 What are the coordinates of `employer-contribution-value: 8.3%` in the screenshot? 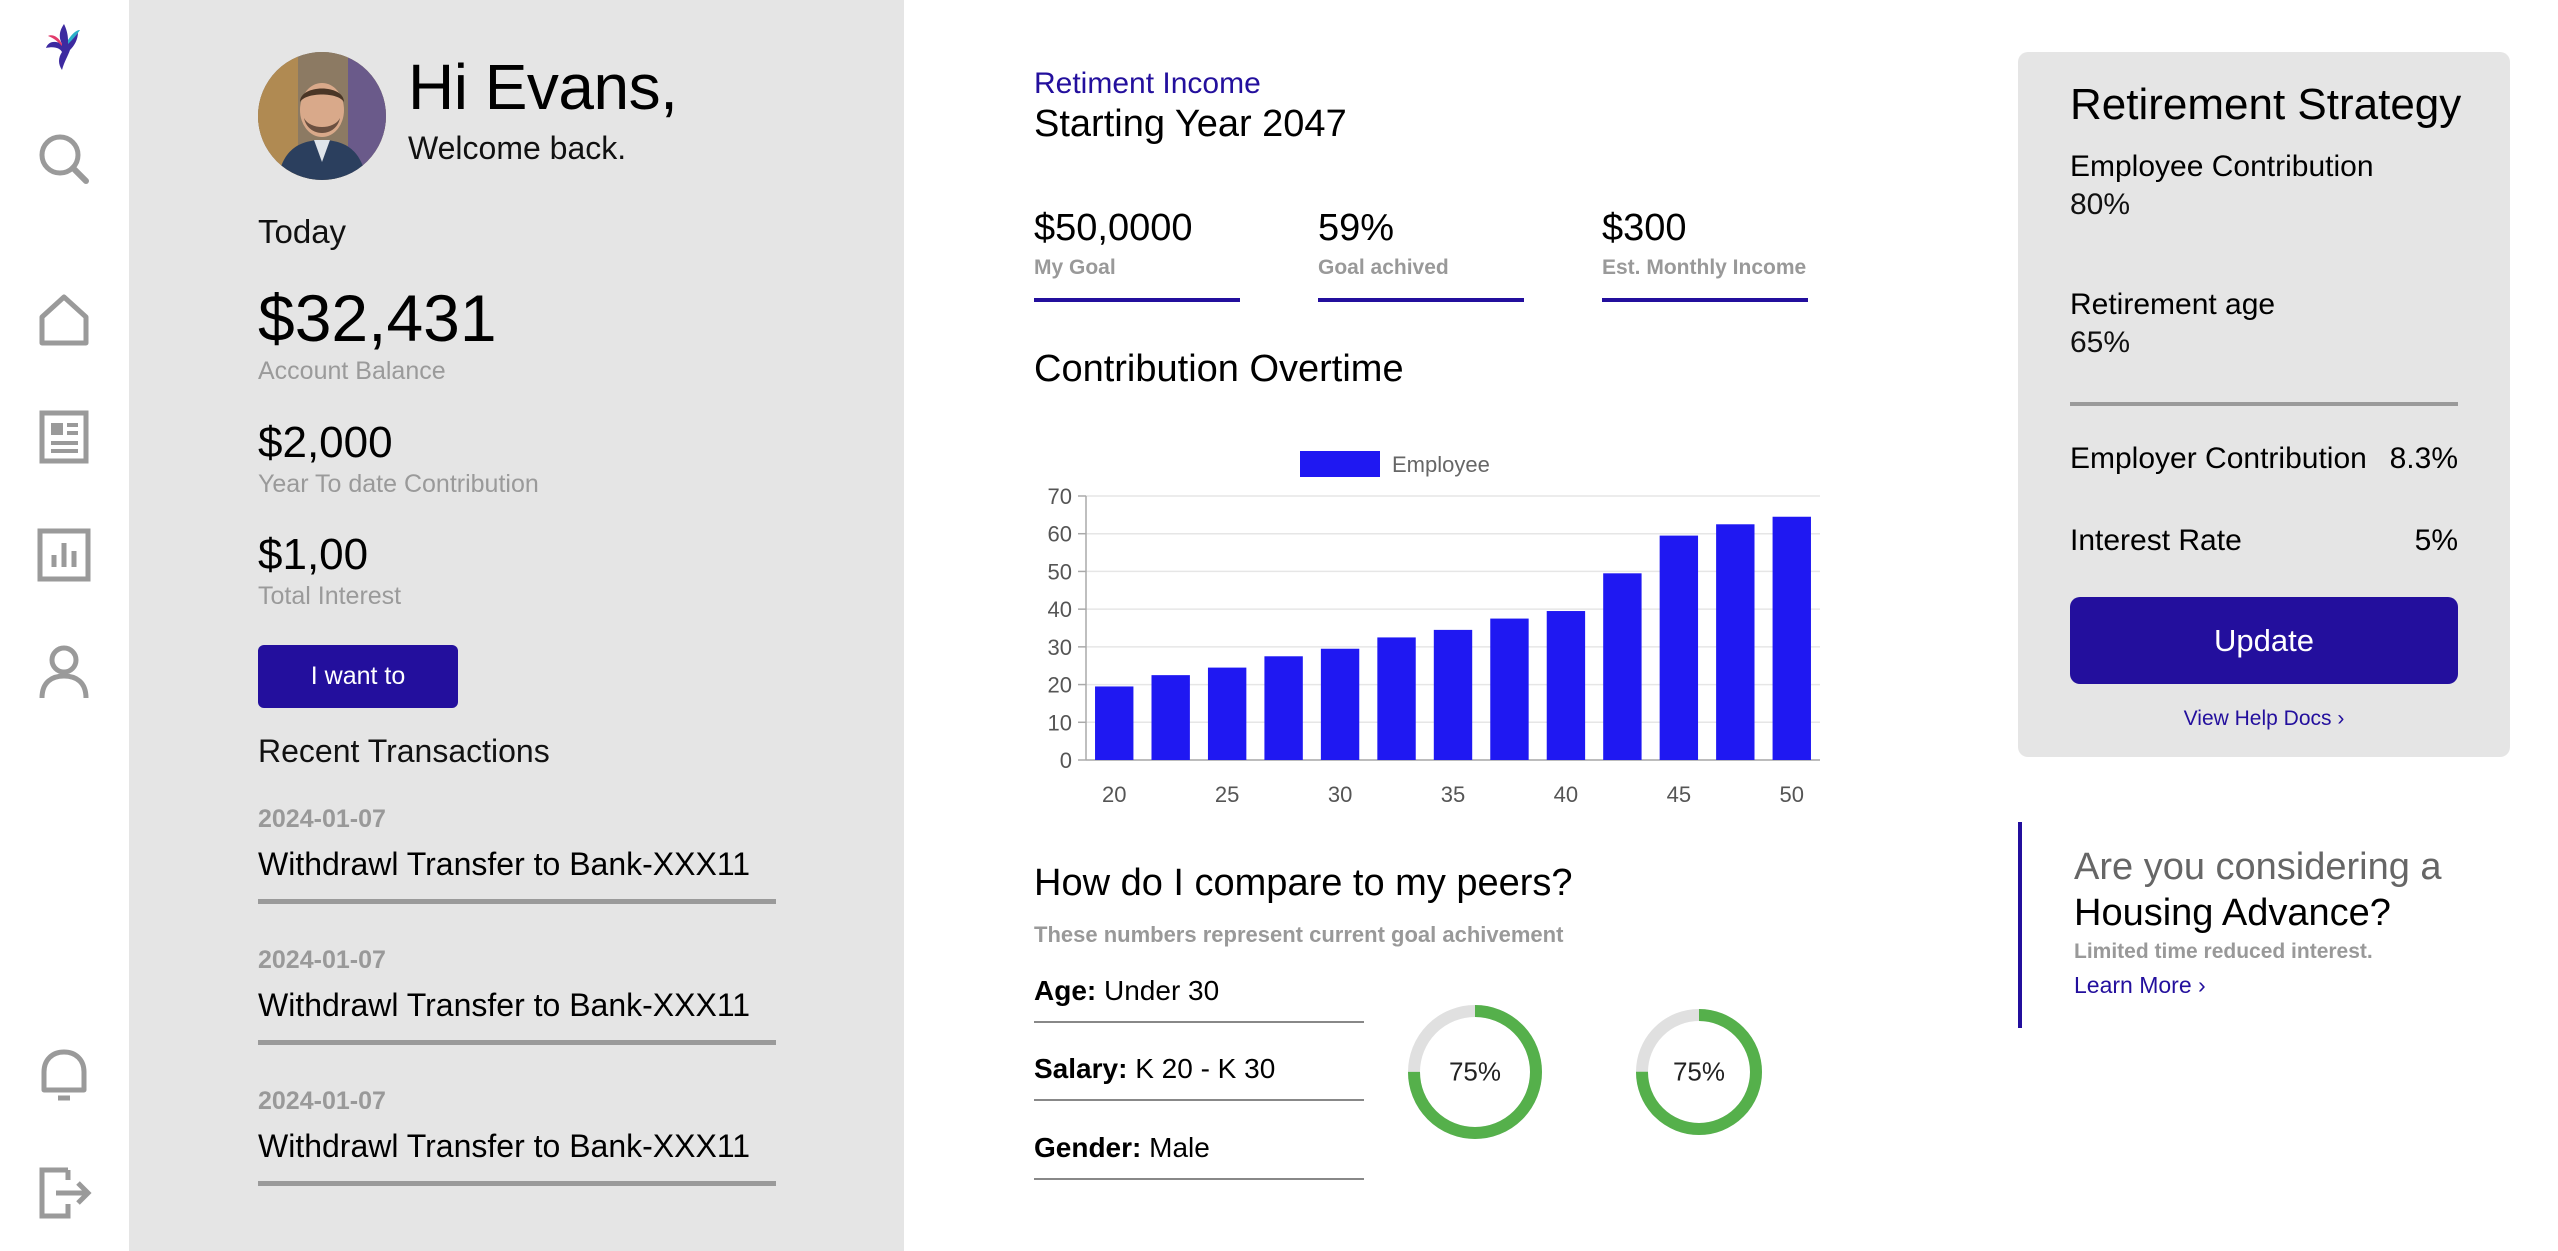 It's located at (2424, 459).